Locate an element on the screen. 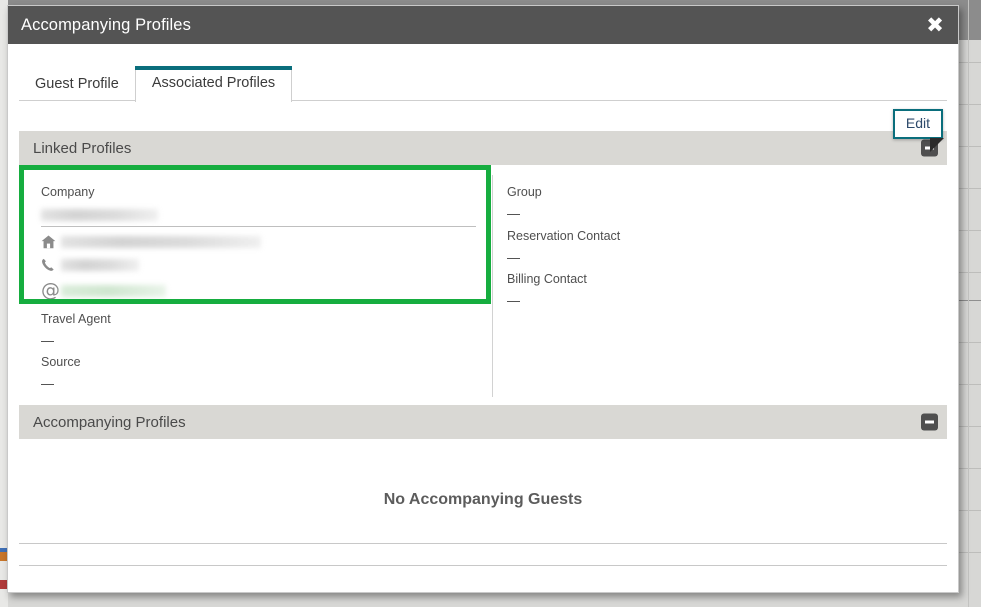  field-reservation-contact: Reservation Contact — is located at coordinates (563, 247).